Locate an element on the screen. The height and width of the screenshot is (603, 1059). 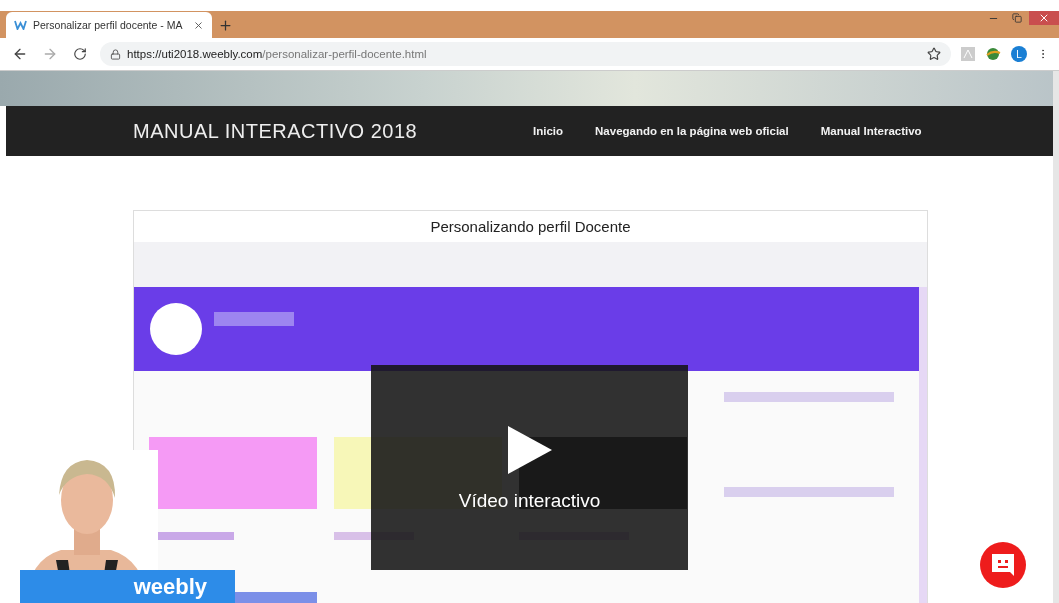
lock-icon is located at coordinates (115, 54).